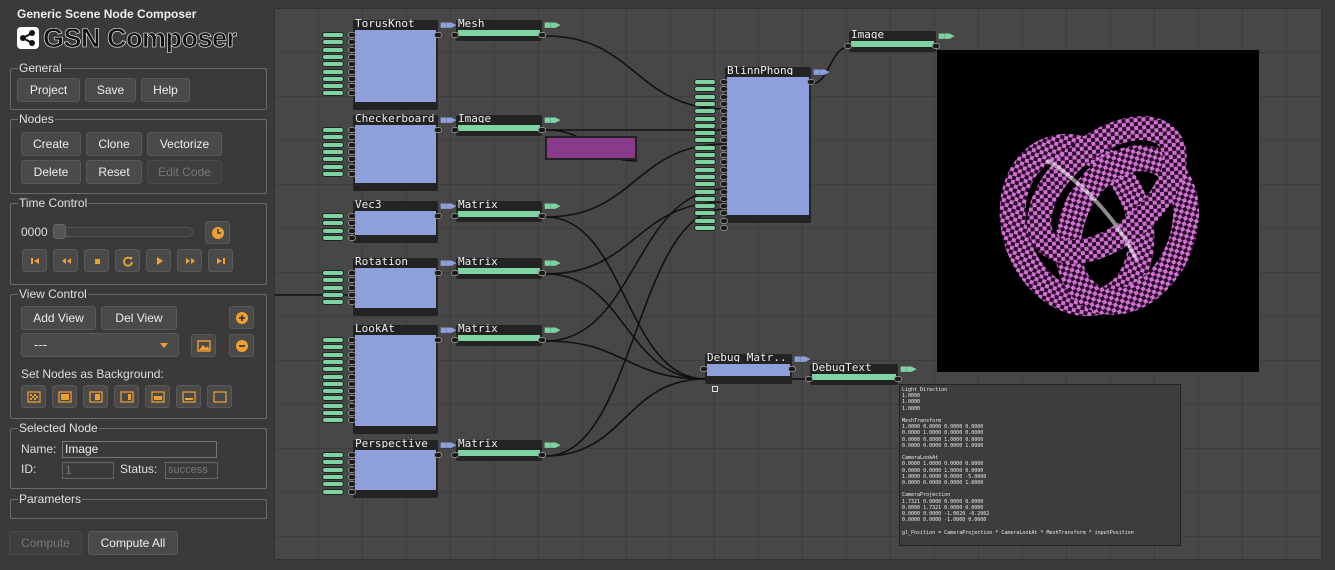 The height and width of the screenshot is (570, 1335). I want to click on time-slider, so click(124, 232).